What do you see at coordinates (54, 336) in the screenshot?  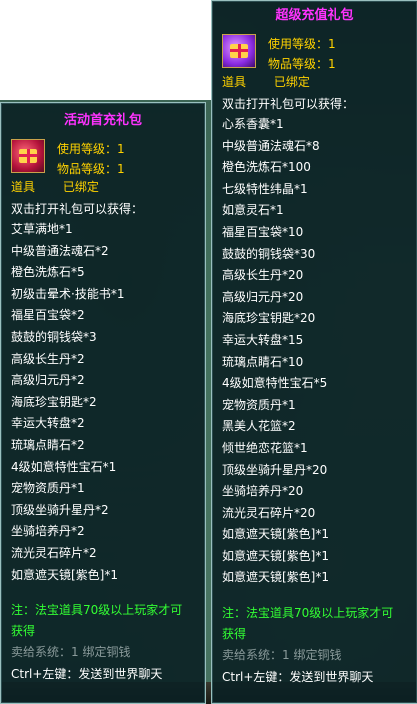 I see `list-item: 鼓鼓的铜钱袋*3` at bounding box center [54, 336].